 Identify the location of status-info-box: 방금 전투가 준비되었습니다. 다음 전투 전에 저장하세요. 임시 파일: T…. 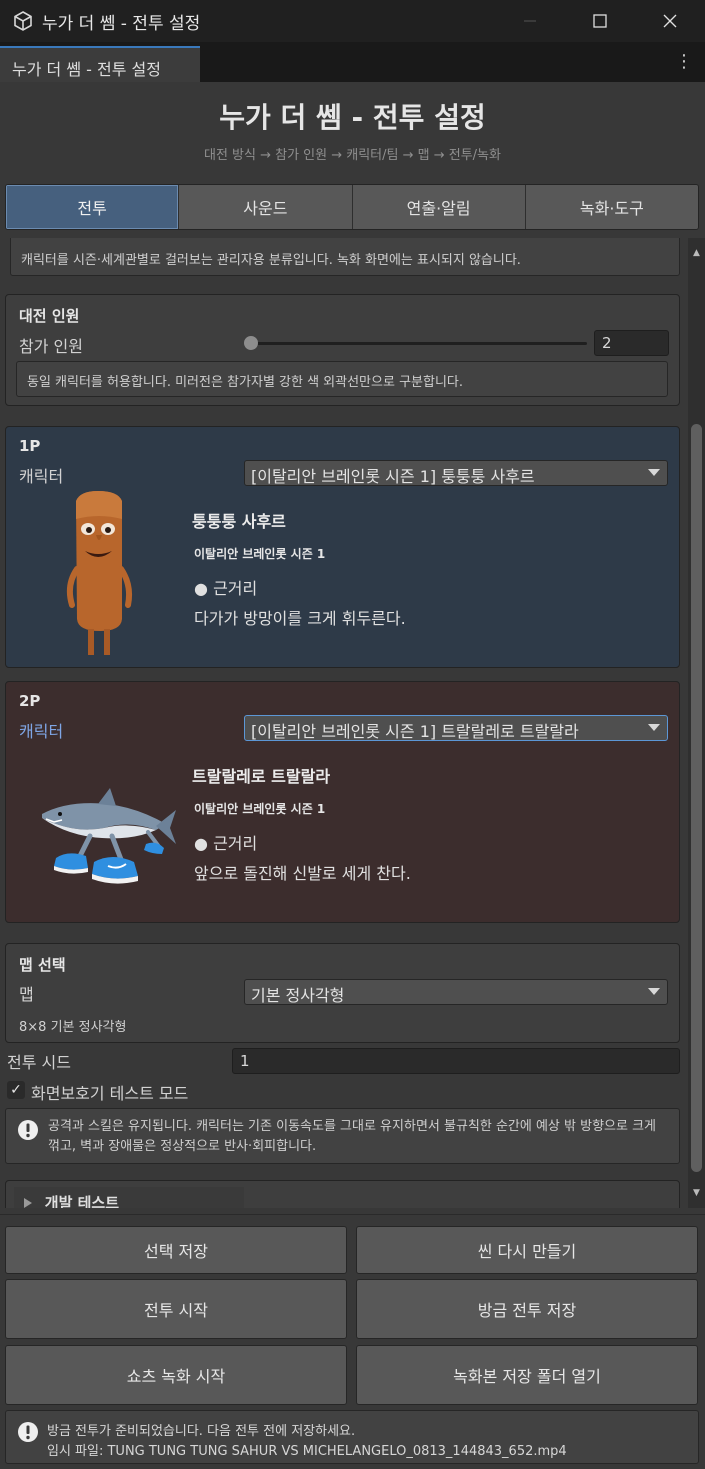
(352, 1437).